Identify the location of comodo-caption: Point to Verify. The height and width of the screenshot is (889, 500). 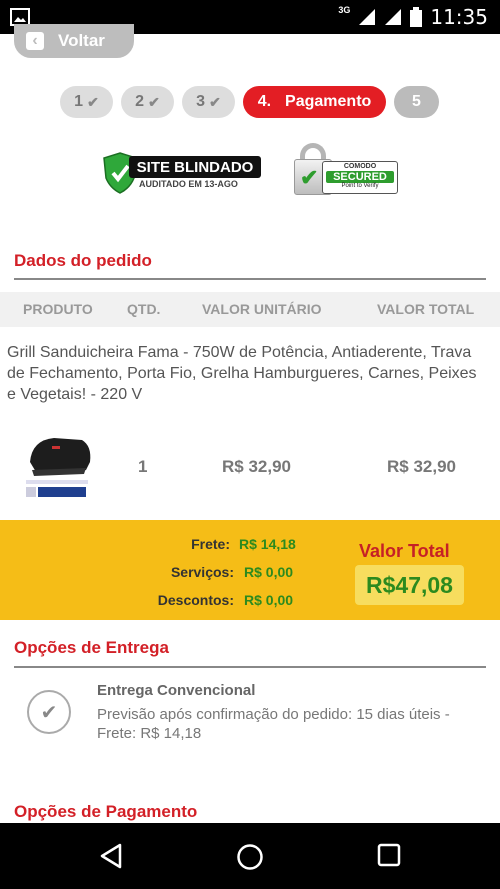
(360, 186).